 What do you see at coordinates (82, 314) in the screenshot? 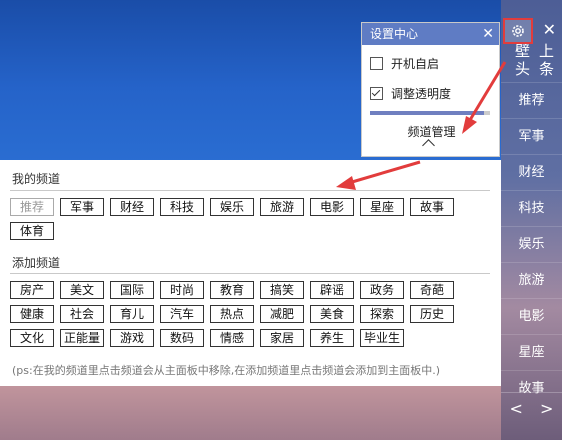
I see `channel-tag: 社会` at bounding box center [82, 314].